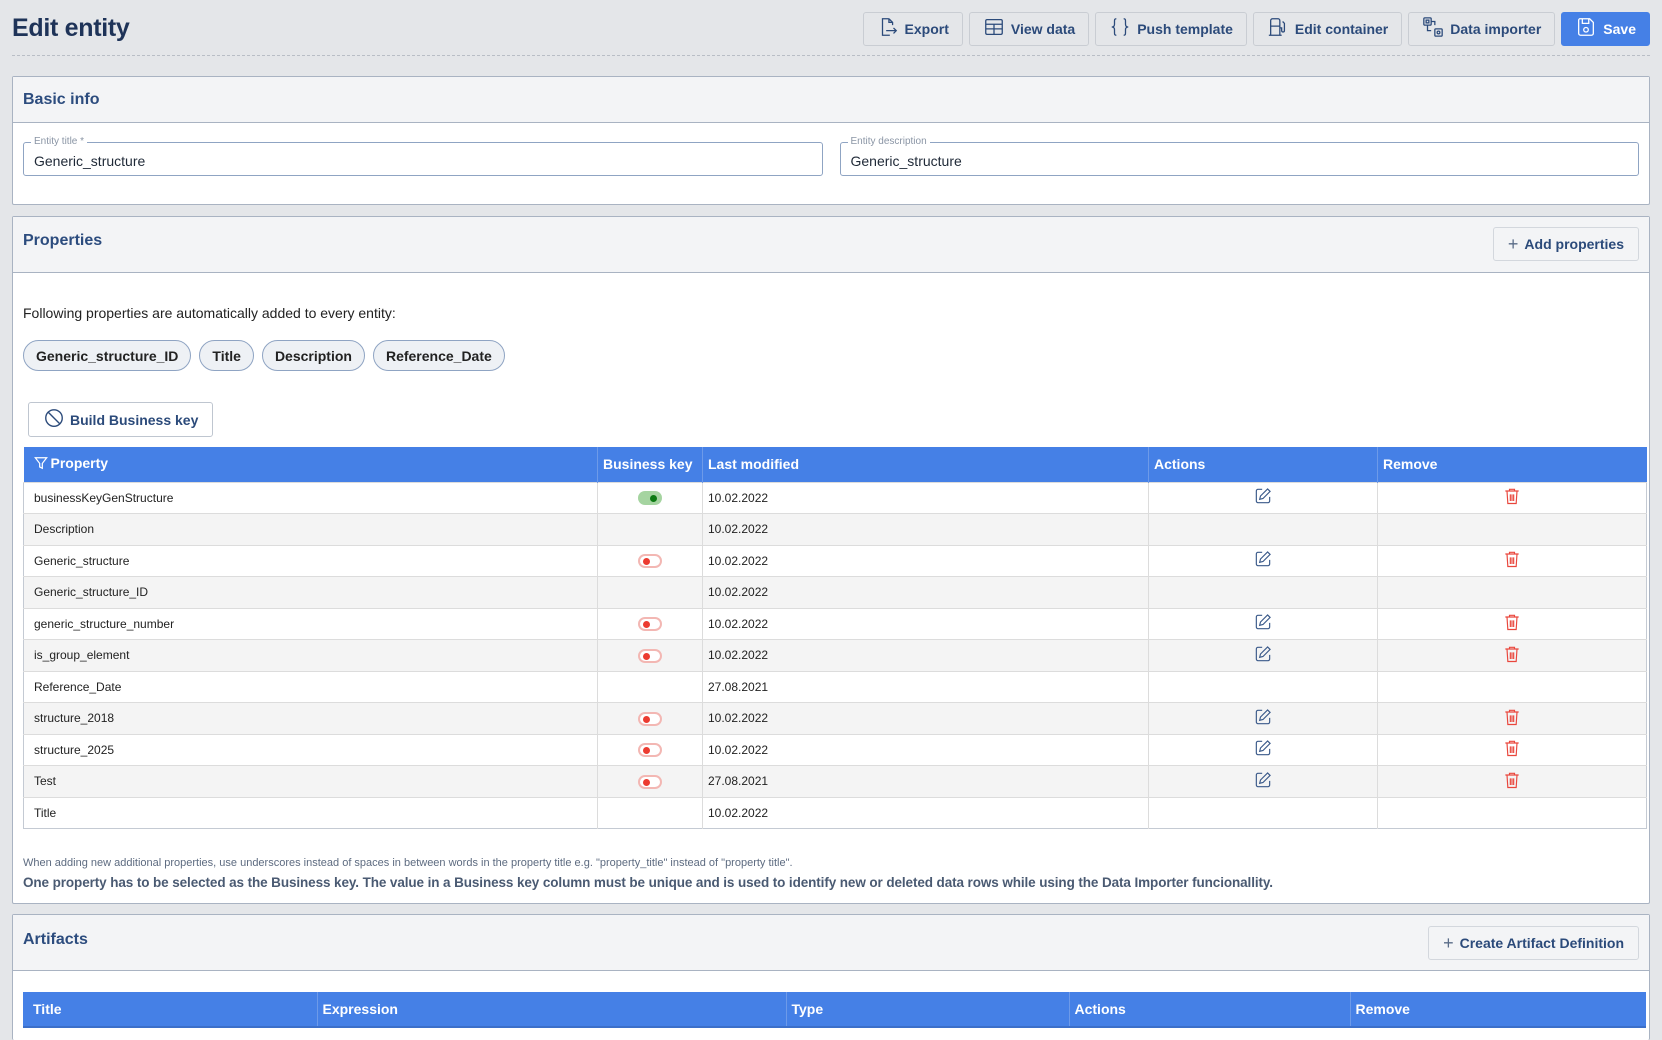 This screenshot has width=1662, height=1040. I want to click on data-importer-button: Data importer, so click(1482, 28).